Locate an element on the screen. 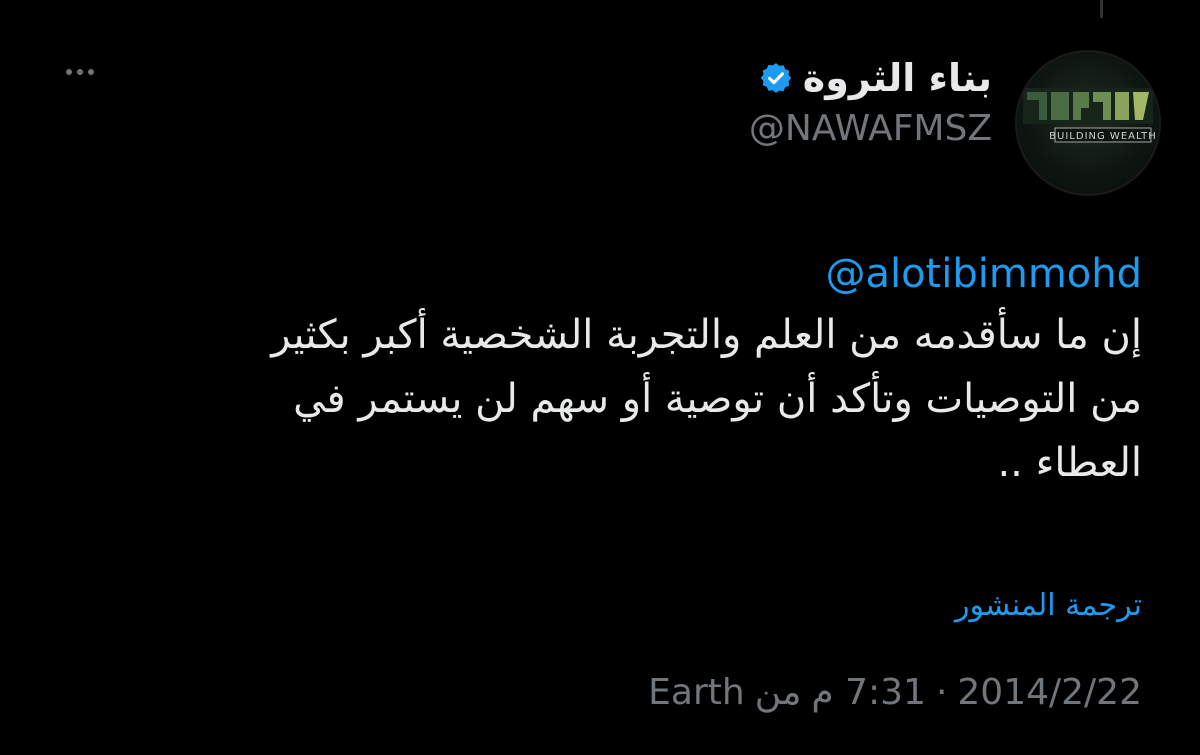 The height and width of the screenshot is (755, 1200). avatar-logo-text: BUILDING WEALTH is located at coordinates (1103, 136).